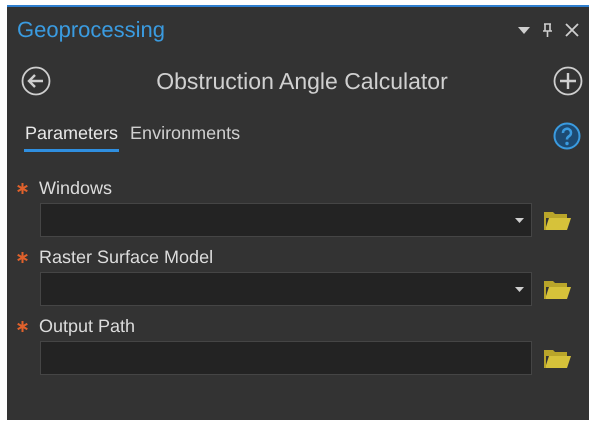  Describe the element at coordinates (567, 136) in the screenshot. I see `help-icon` at that location.